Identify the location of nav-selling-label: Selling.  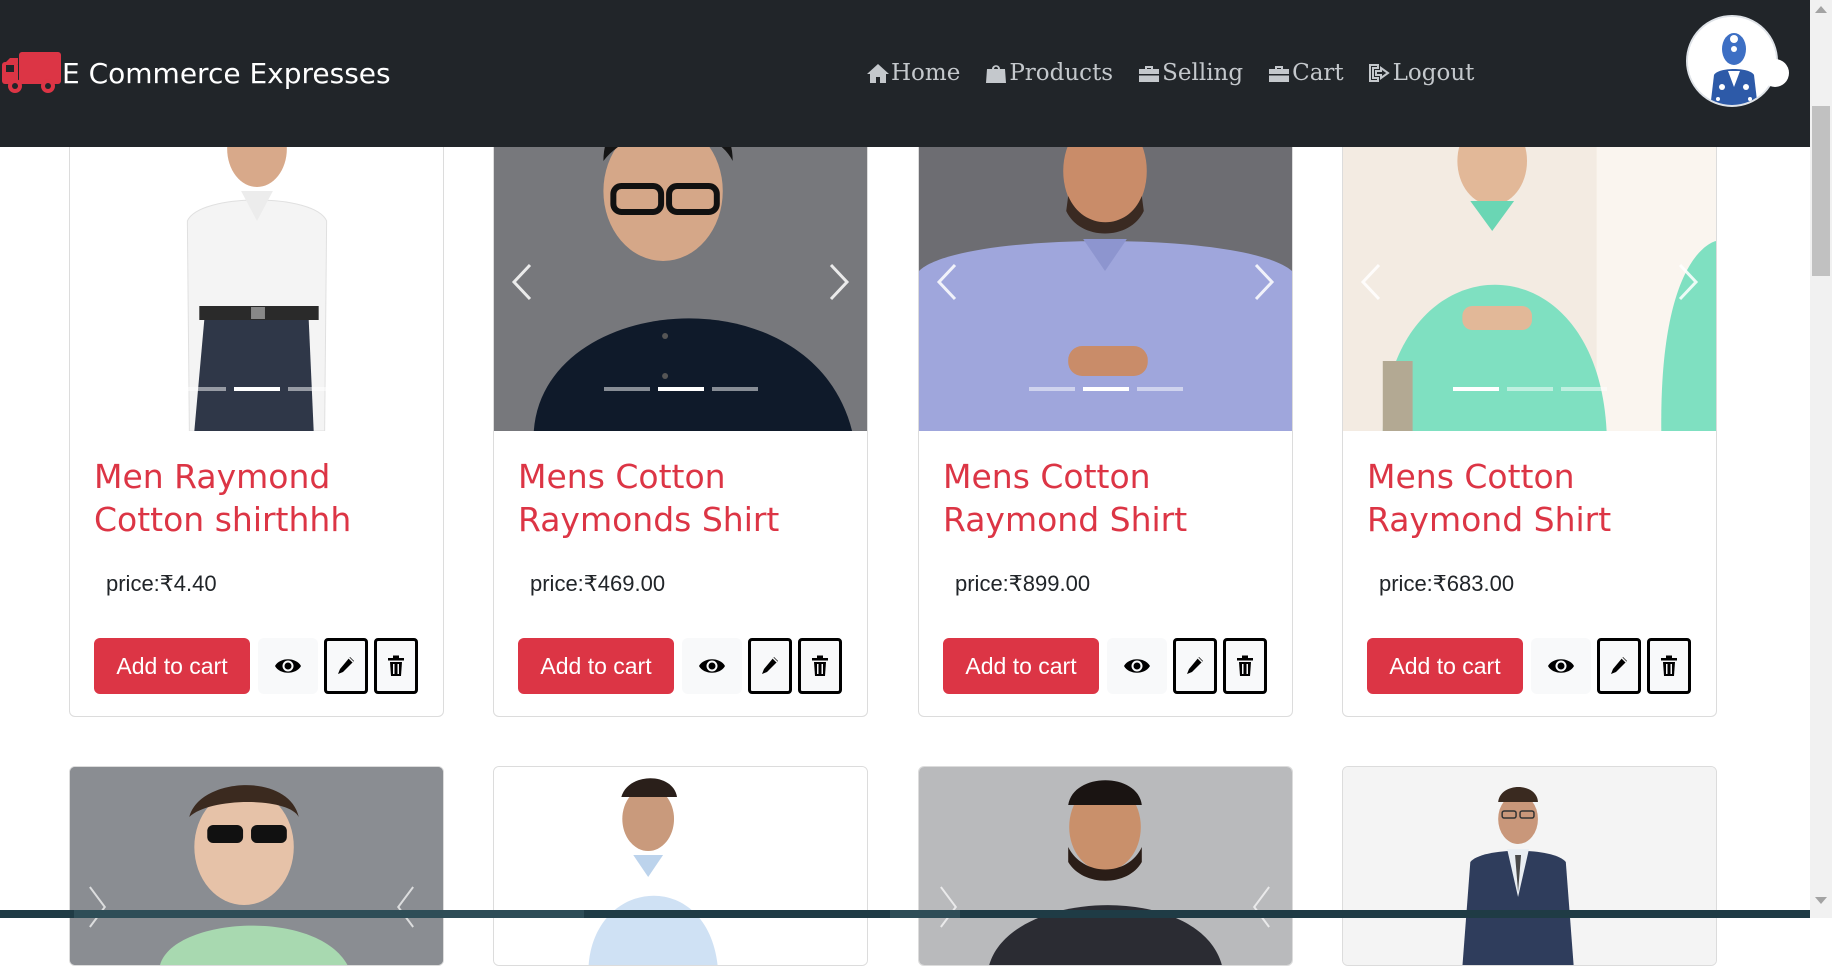
(1203, 73).